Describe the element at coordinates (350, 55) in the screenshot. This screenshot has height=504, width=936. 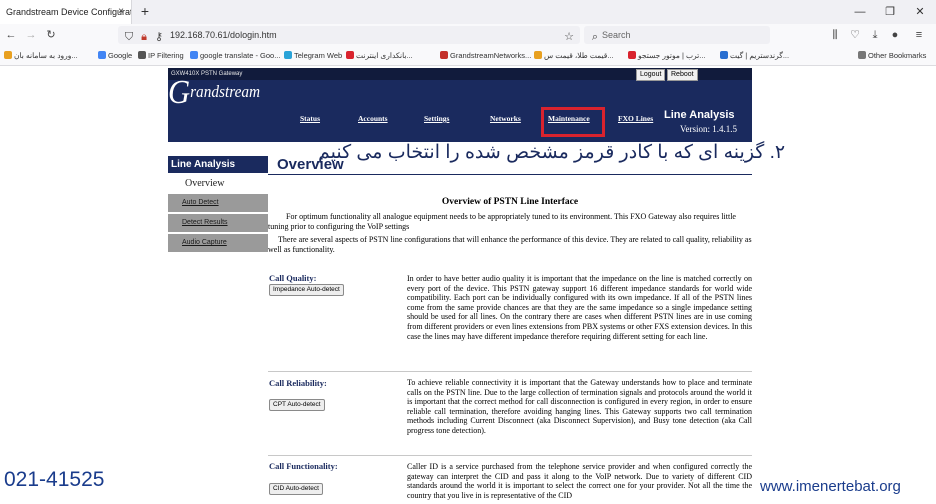
I see `bank-icon` at that location.